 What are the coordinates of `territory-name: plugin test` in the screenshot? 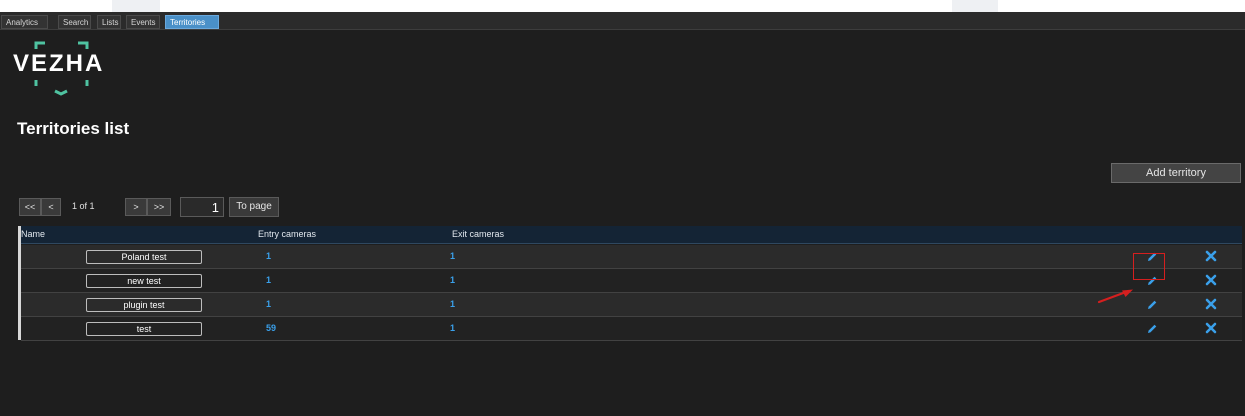 It's located at (144, 305).